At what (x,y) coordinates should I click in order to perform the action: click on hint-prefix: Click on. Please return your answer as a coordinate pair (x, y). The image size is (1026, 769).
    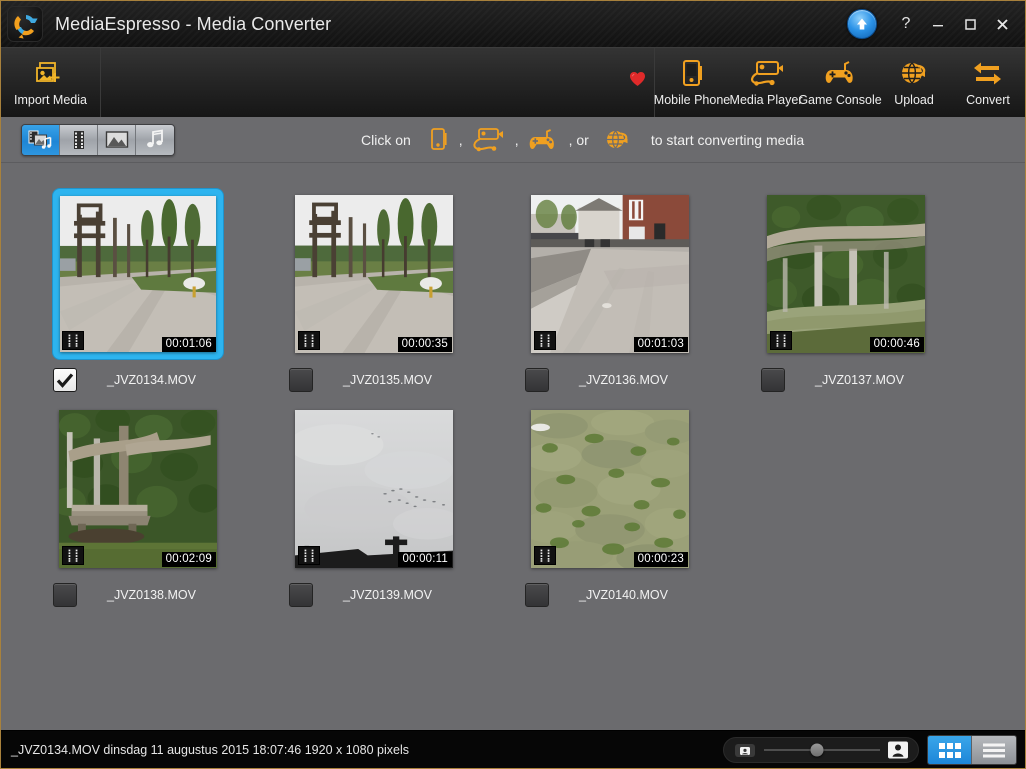
    Looking at the image, I should click on (386, 140).